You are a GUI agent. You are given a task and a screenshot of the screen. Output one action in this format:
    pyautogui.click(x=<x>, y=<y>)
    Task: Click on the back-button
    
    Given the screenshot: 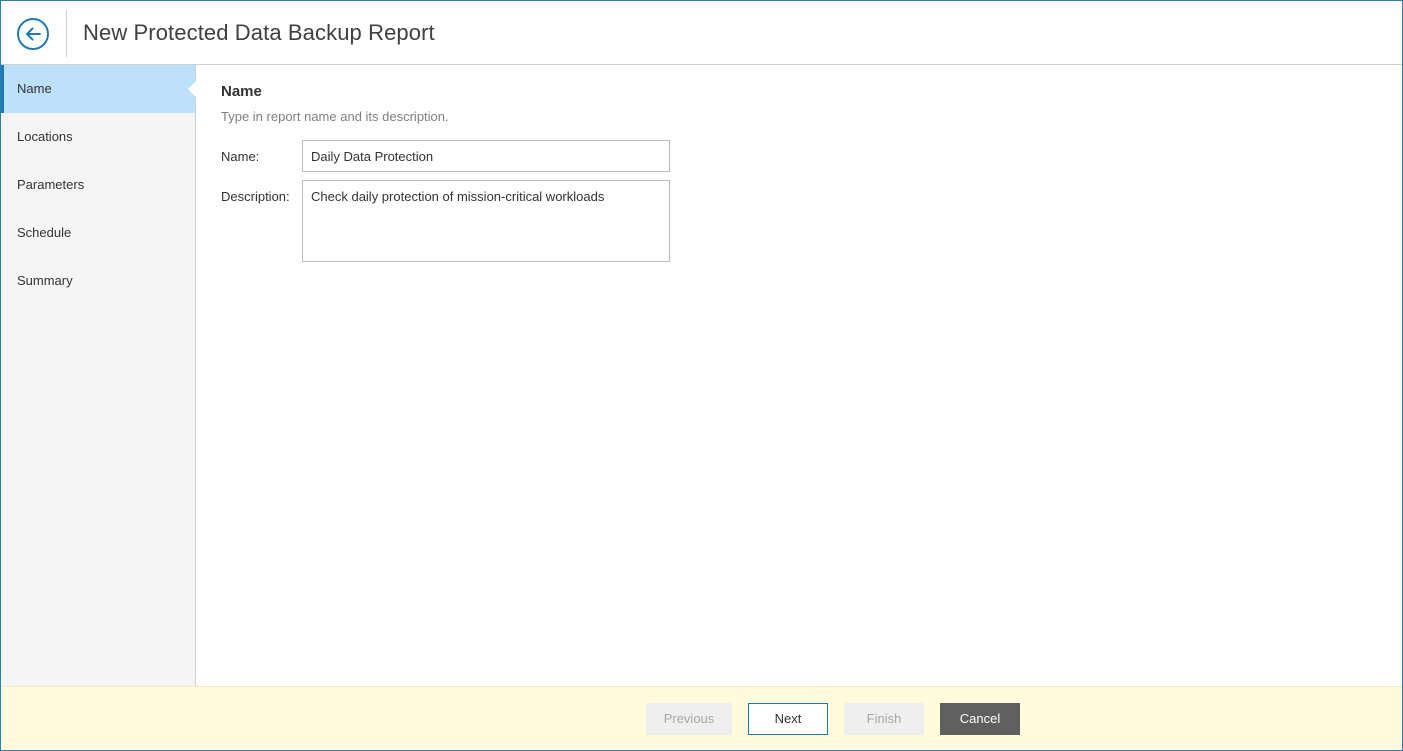 What is the action you would take?
    pyautogui.click(x=33, y=34)
    